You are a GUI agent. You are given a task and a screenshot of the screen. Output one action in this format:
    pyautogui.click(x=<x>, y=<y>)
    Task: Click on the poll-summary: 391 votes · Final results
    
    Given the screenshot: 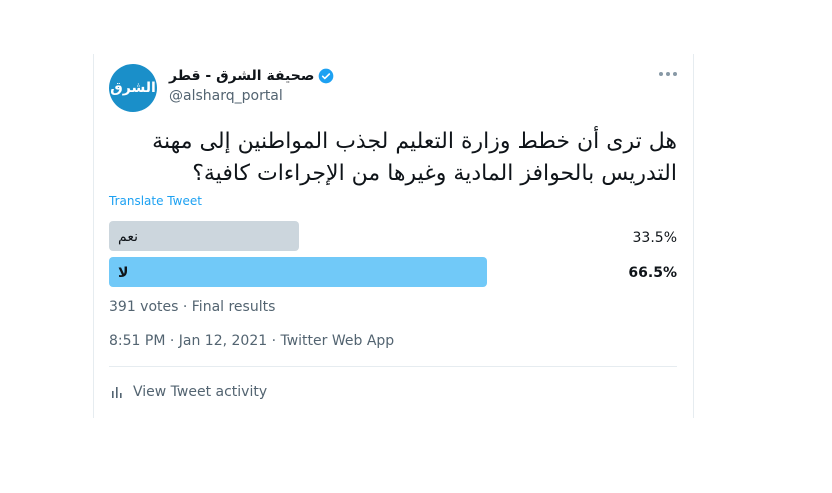 What is the action you would take?
    pyautogui.click(x=192, y=307)
    